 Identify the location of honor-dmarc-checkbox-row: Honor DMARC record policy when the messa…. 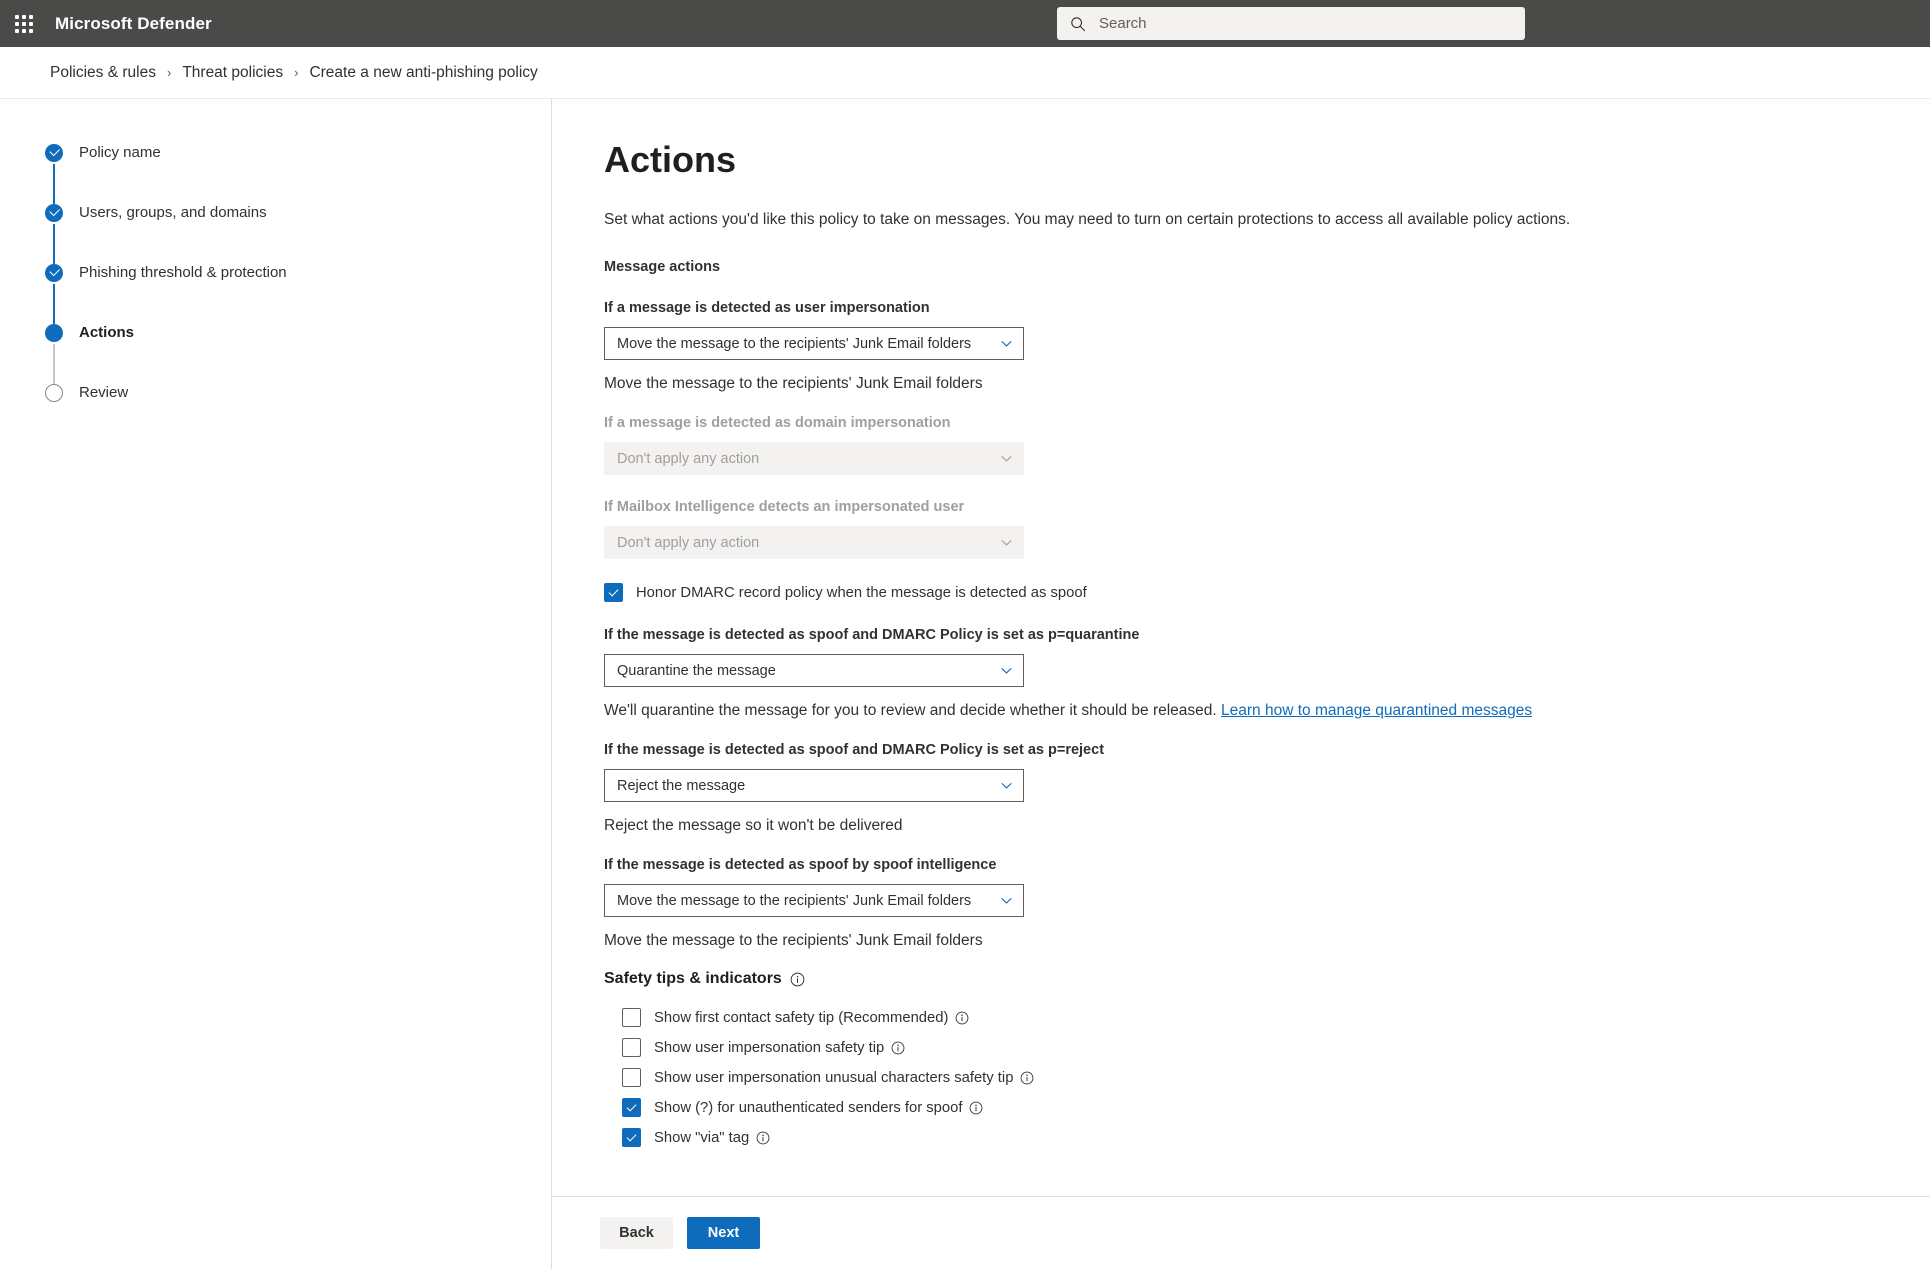
(1267, 592).